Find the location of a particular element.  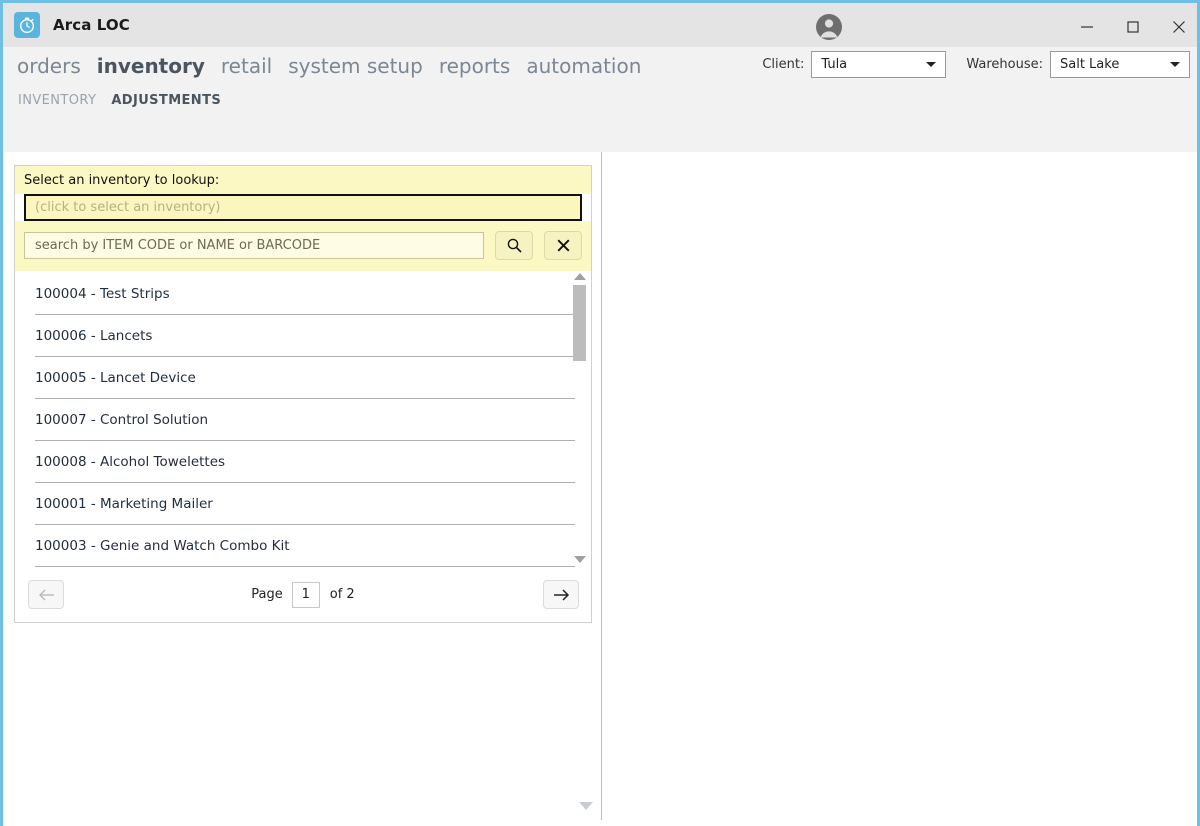

warehouse-select-value: Salt Lake is located at coordinates (1090, 64).